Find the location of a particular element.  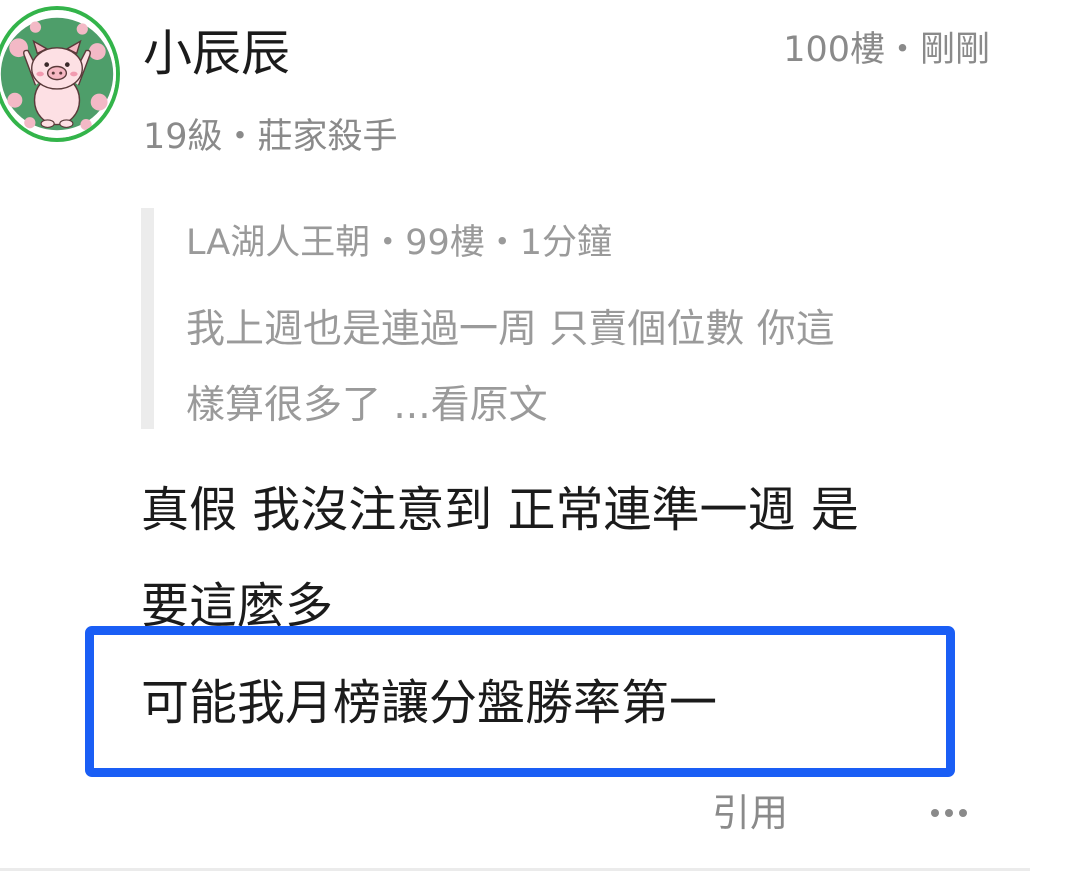

author-name: 小辰辰 is located at coordinates (216, 54).